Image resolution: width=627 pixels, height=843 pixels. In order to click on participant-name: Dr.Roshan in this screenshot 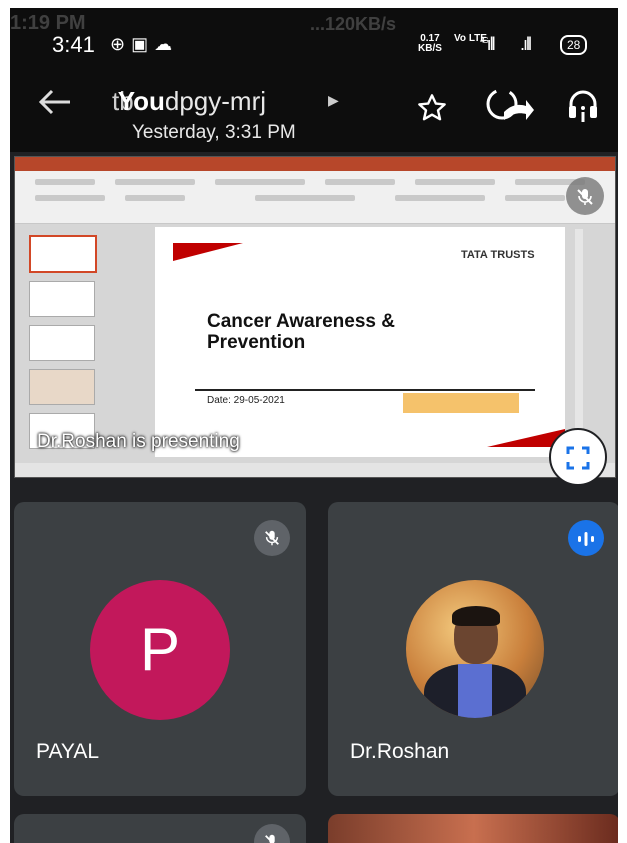, I will do `click(400, 751)`.